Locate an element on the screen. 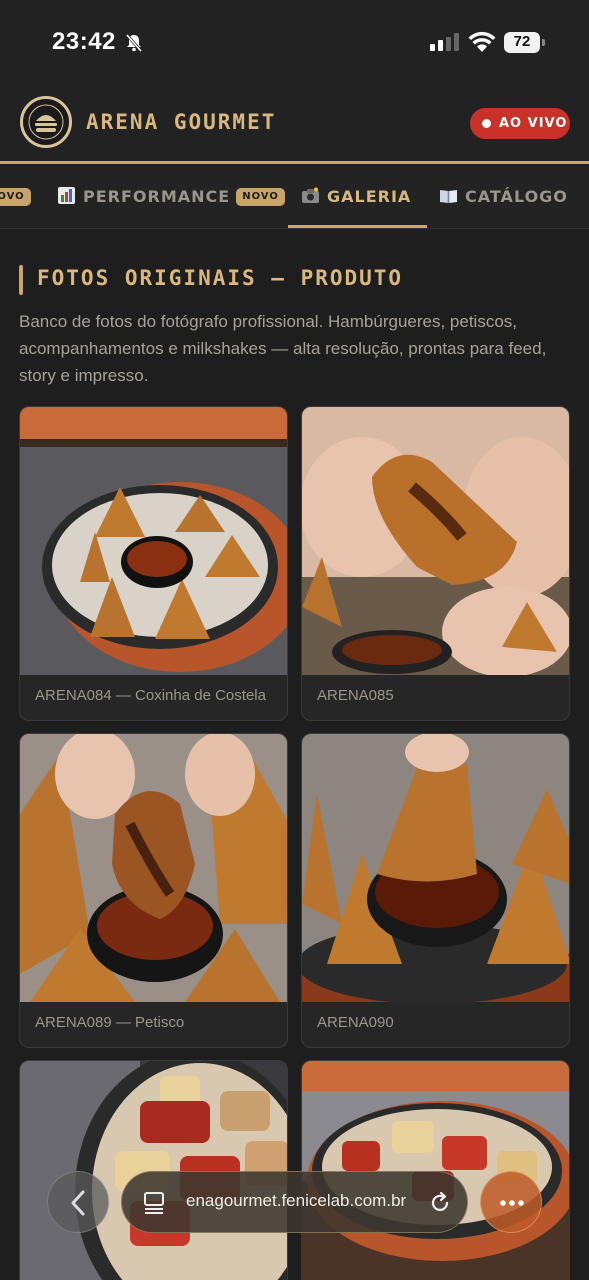  url-text: enagourmet.fenicelab.com.br is located at coordinates (296, 1200).